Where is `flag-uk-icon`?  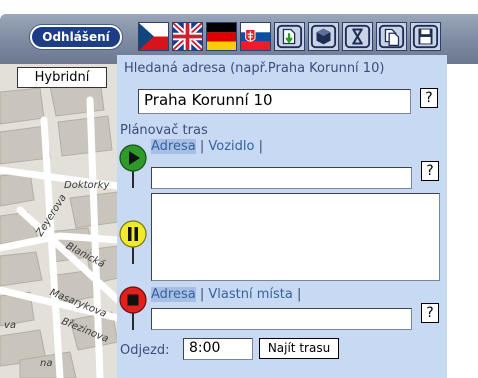
flag-uk-icon is located at coordinates (187, 36).